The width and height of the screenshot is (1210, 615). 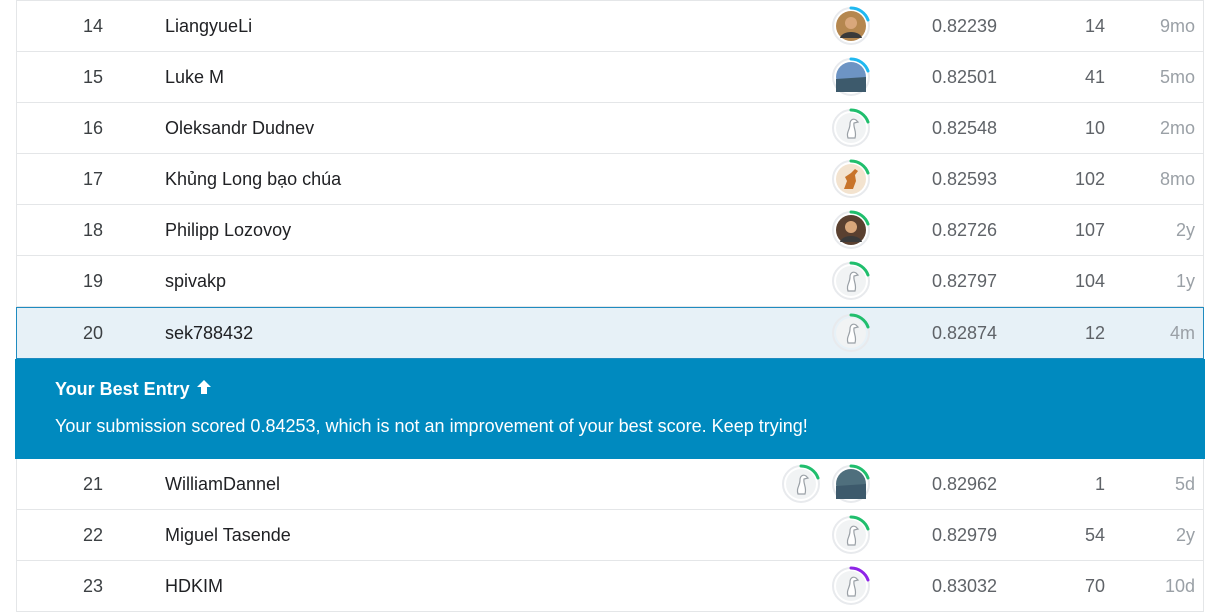 I want to click on rank-cell: 23, so click(x=92, y=585).